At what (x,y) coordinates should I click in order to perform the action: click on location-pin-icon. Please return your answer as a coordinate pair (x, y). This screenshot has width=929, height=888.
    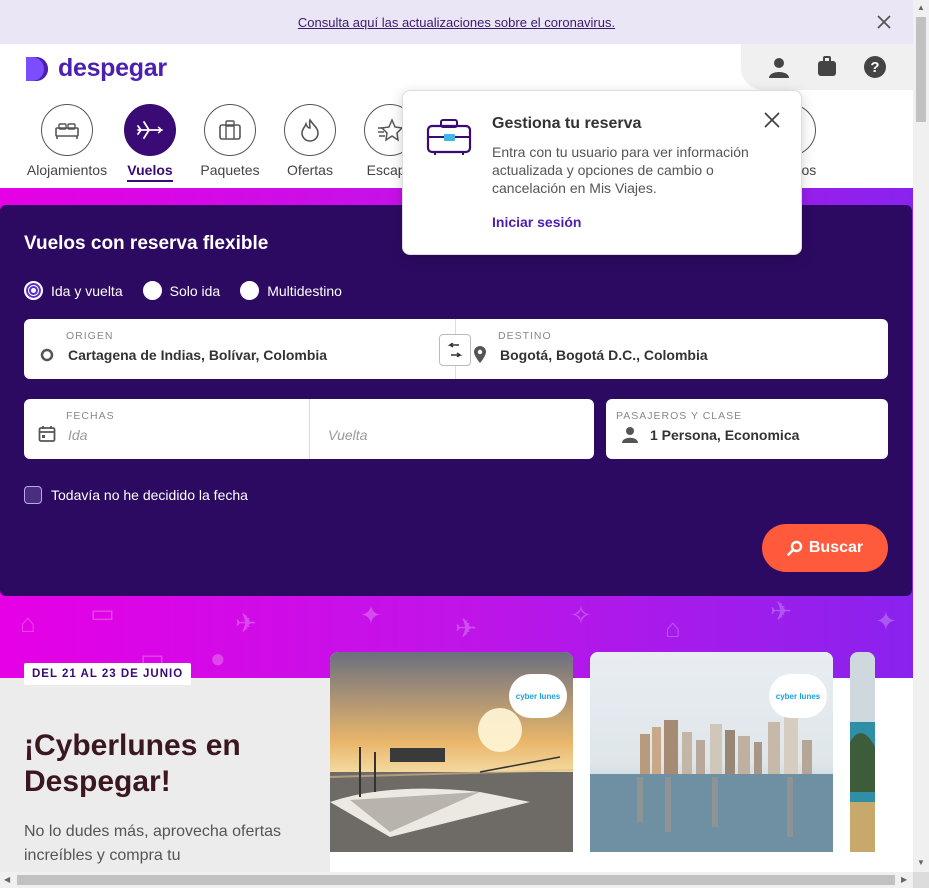
    Looking at the image, I should click on (480, 354).